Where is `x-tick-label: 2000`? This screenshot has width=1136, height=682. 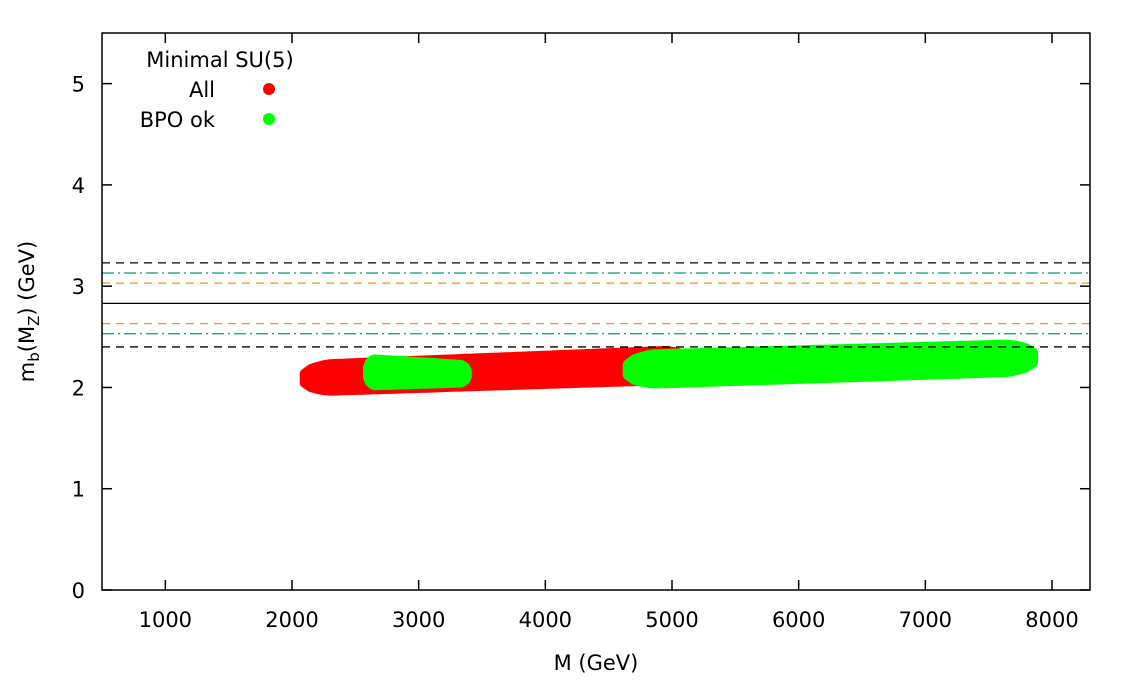 x-tick-label: 2000 is located at coordinates (291, 620).